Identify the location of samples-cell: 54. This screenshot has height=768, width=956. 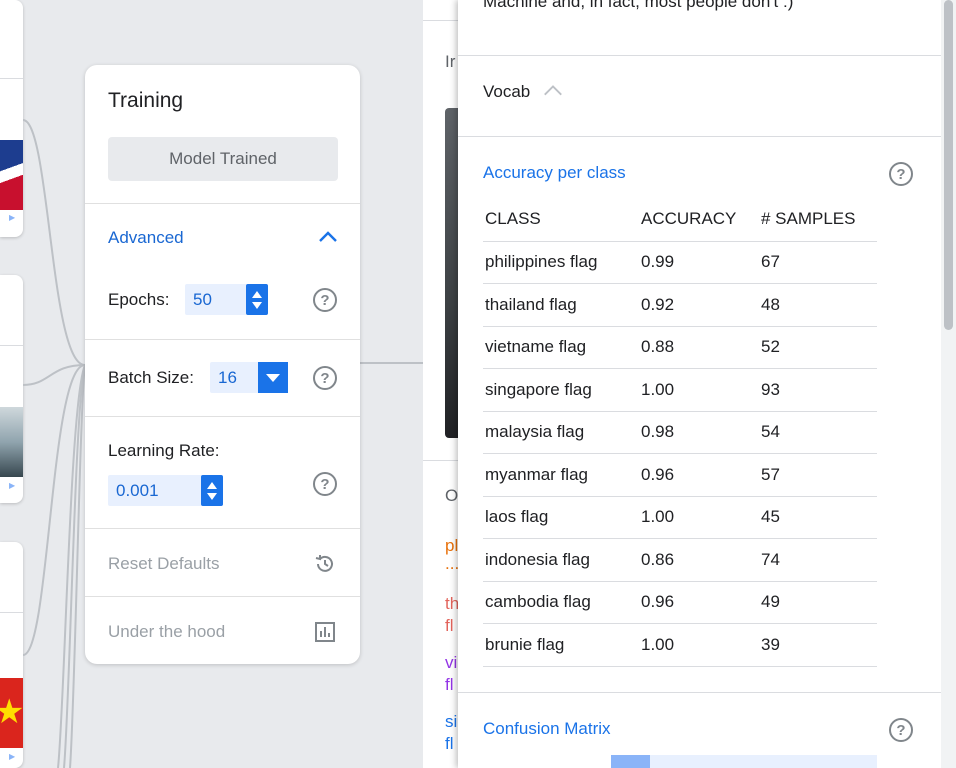
(818, 432).